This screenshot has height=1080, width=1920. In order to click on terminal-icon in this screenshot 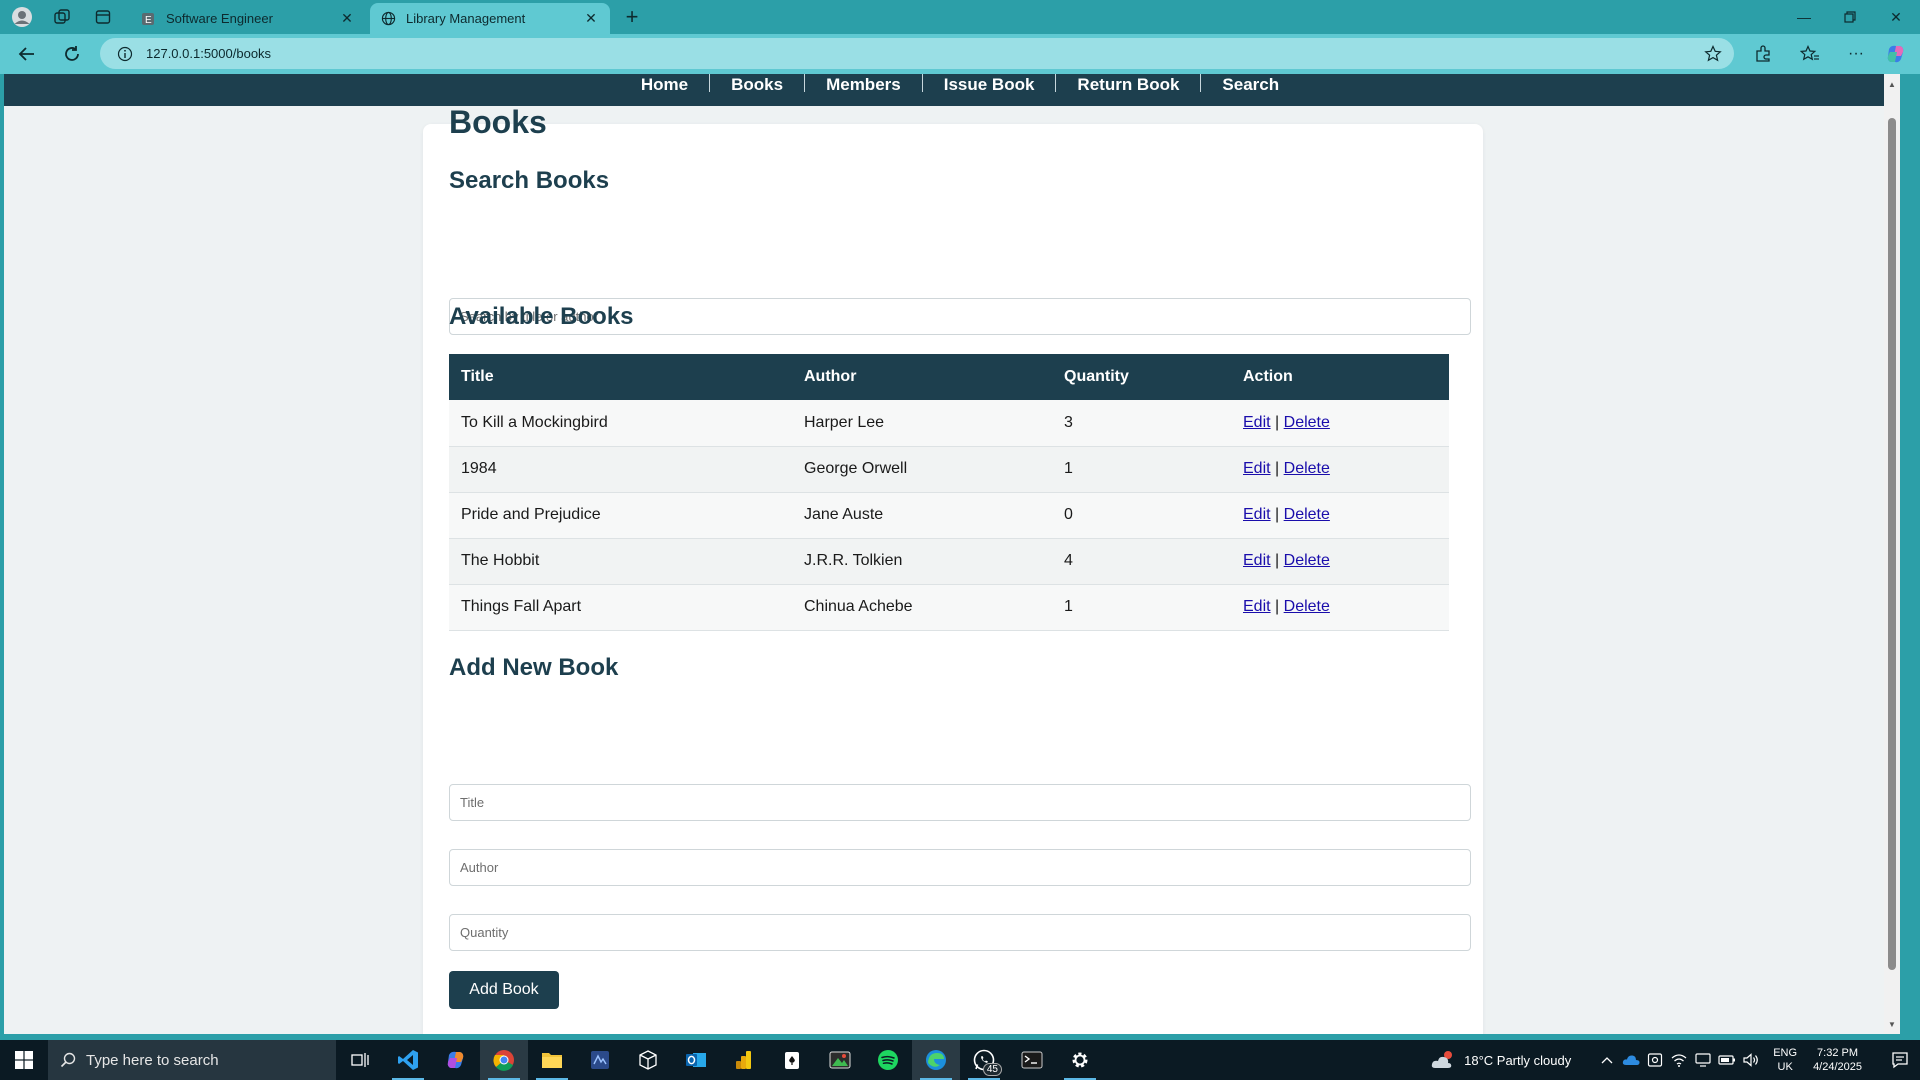, I will do `click(1032, 1060)`.